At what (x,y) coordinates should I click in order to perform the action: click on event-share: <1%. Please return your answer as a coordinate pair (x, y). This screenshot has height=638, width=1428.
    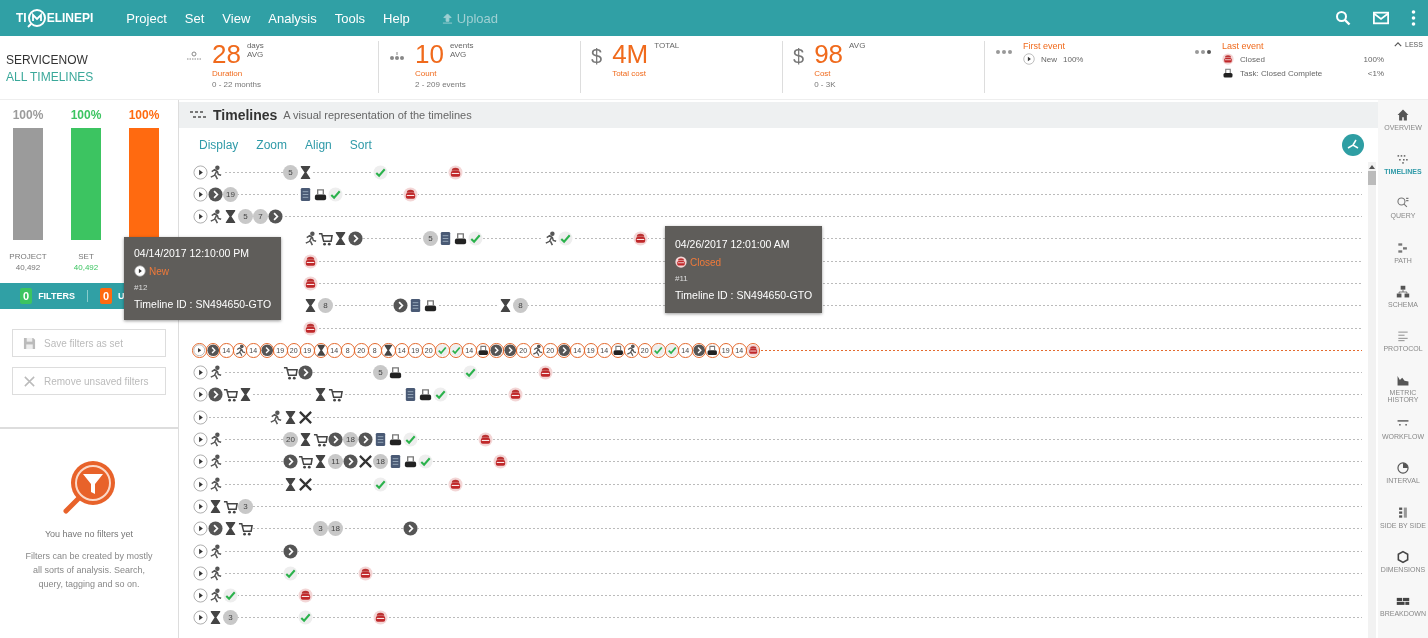
    Looking at the image, I should click on (1375, 73).